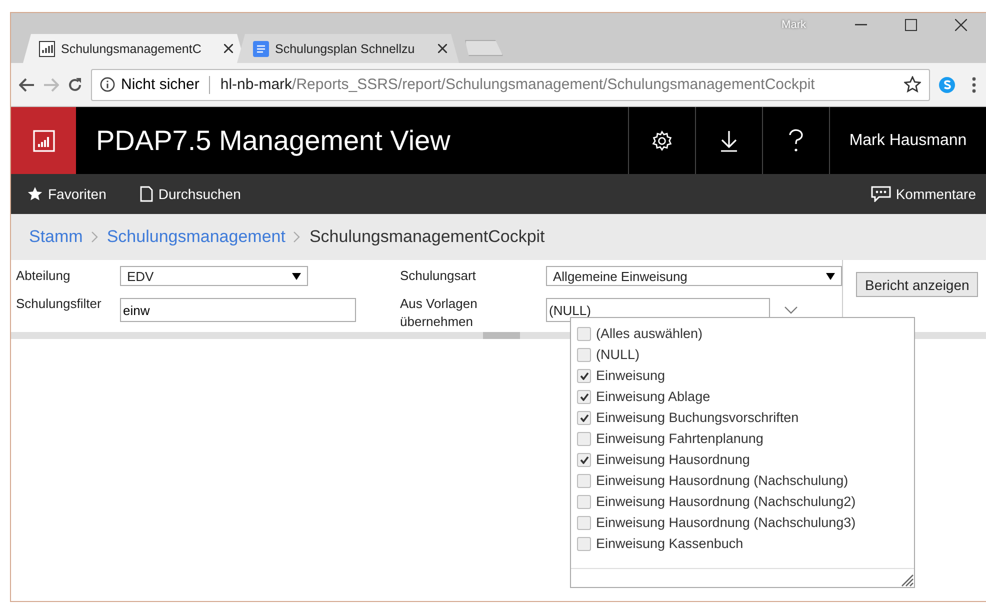  What do you see at coordinates (694, 276) in the screenshot?
I see `dropdown-field: Allgemeine Einweisung` at bounding box center [694, 276].